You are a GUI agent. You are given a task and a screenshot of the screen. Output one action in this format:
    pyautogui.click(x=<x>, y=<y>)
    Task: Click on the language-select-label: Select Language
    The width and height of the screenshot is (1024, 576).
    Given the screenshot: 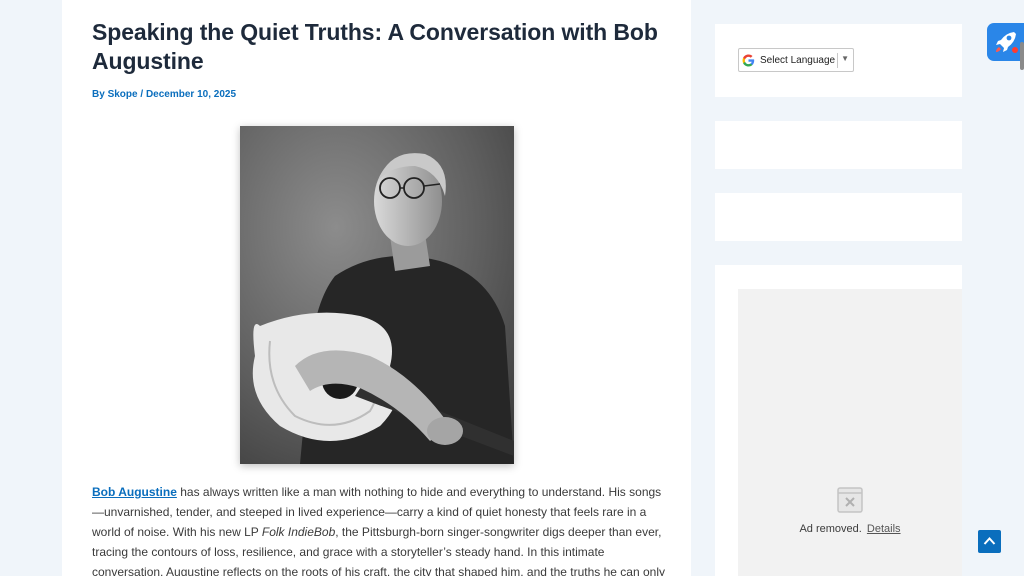 What is the action you would take?
    pyautogui.click(x=798, y=60)
    